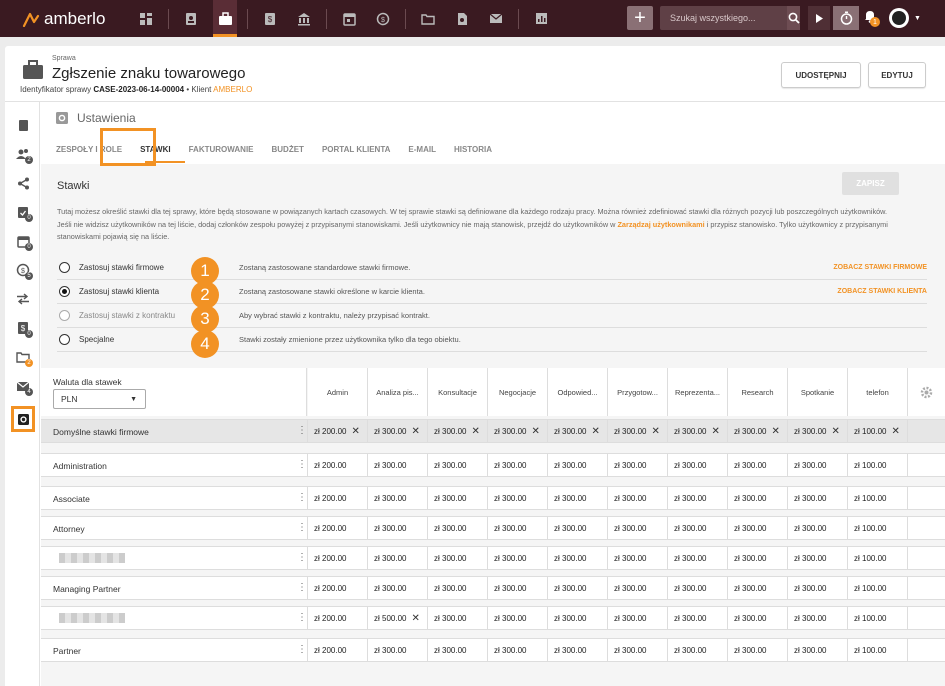 The height and width of the screenshot is (686, 945). Describe the element at coordinates (897, 75) in the screenshot. I see `edit-button: EDYTUJ` at that location.